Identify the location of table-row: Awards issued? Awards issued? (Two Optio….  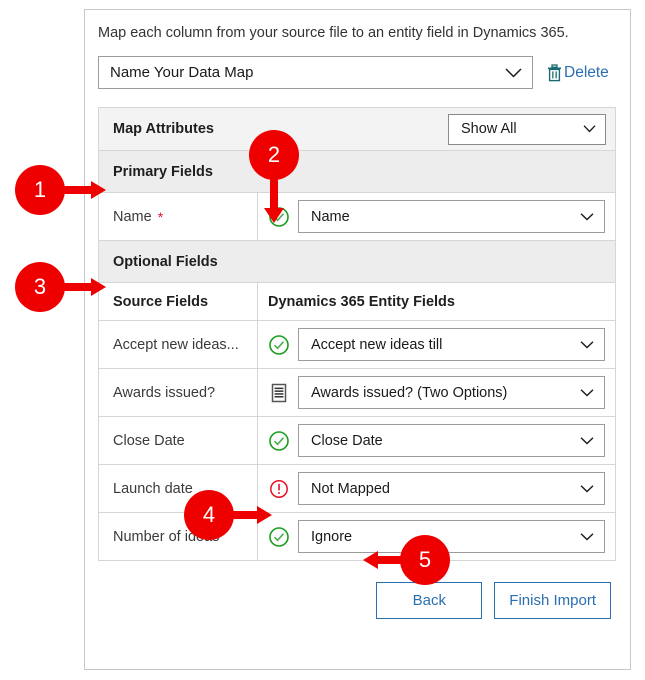
(357, 393).